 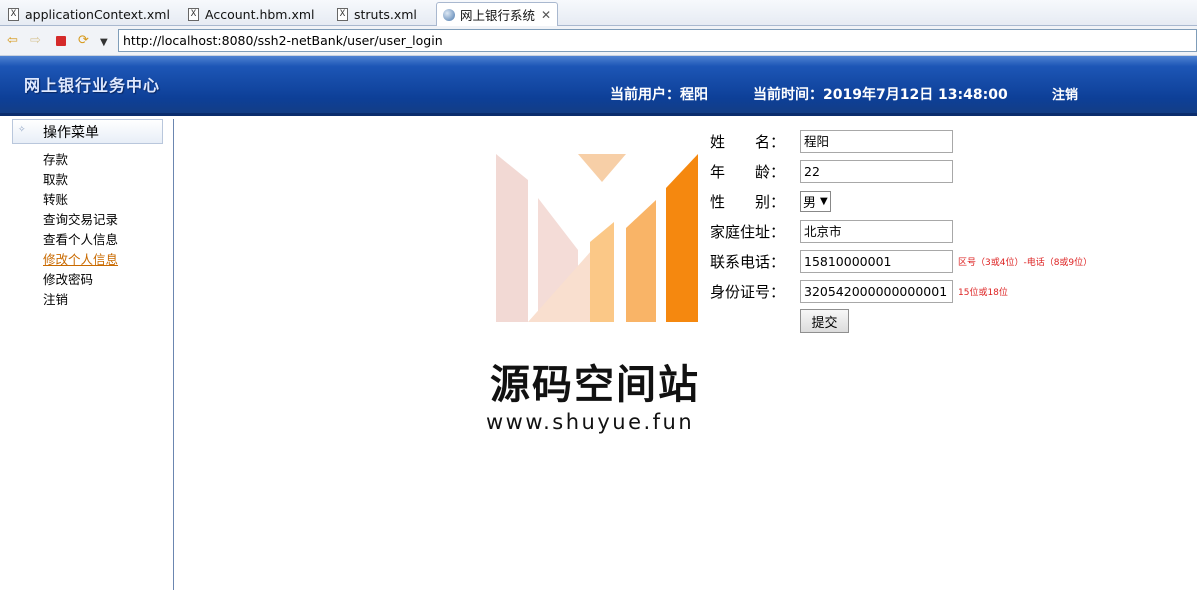 What do you see at coordinates (876, 231) in the screenshot?
I see `address-input: 北京市` at bounding box center [876, 231].